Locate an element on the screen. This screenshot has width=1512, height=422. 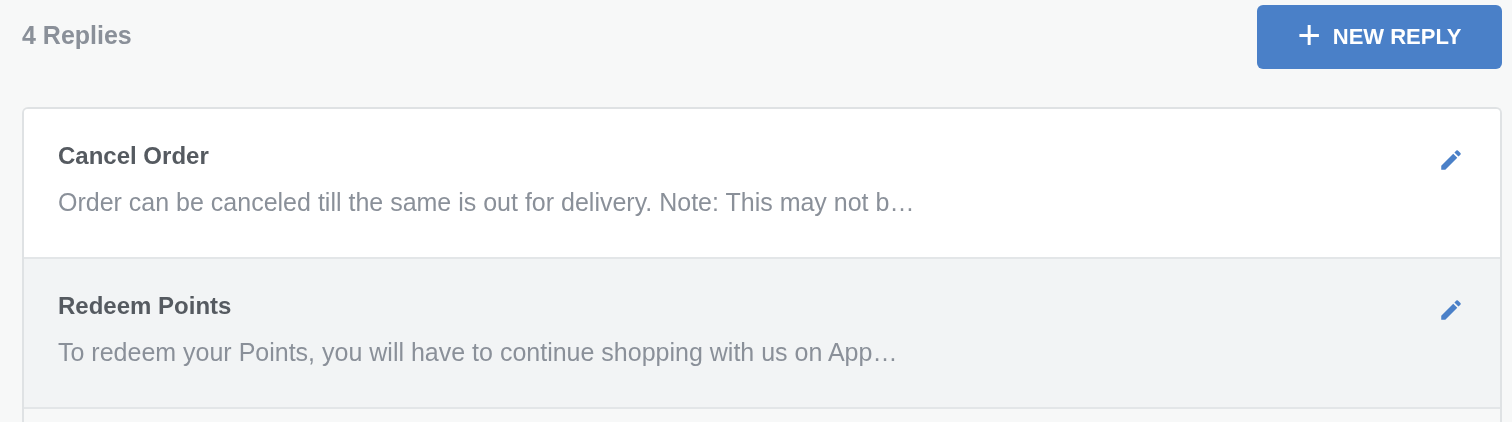
reply-title: Redeem Points is located at coordinates (145, 305).